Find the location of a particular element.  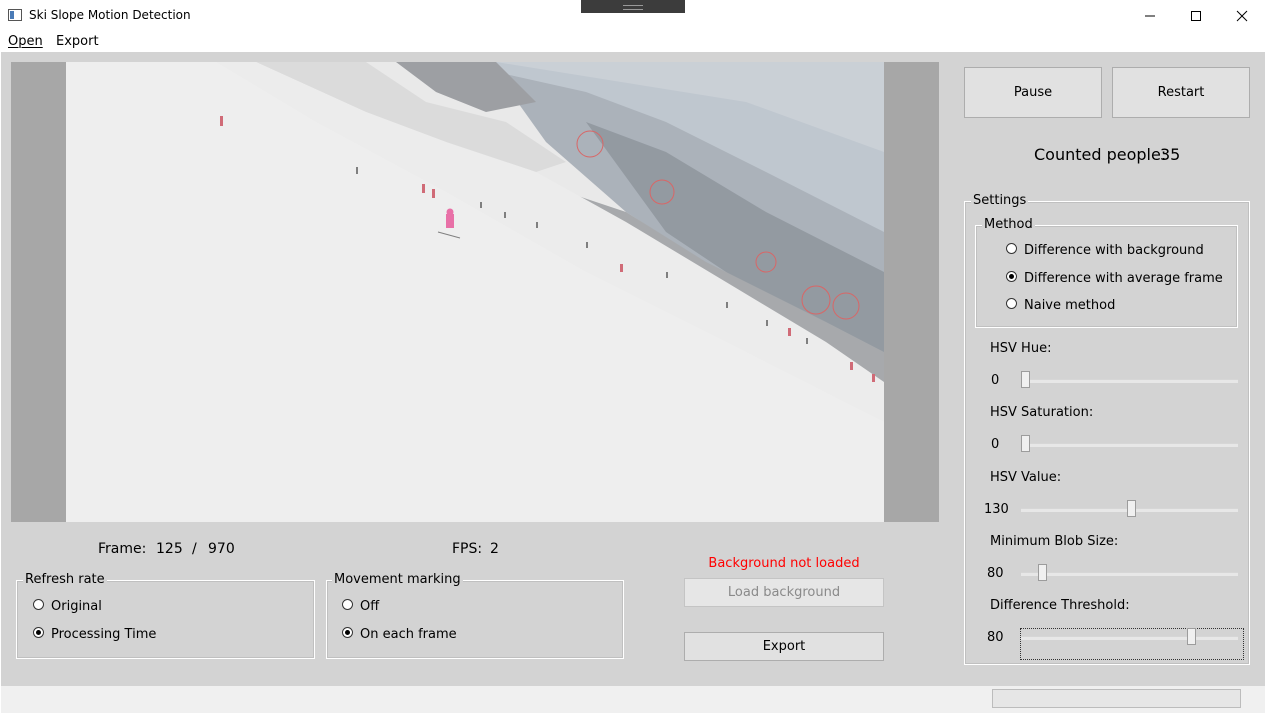

close-icon is located at coordinates (1242, 15).